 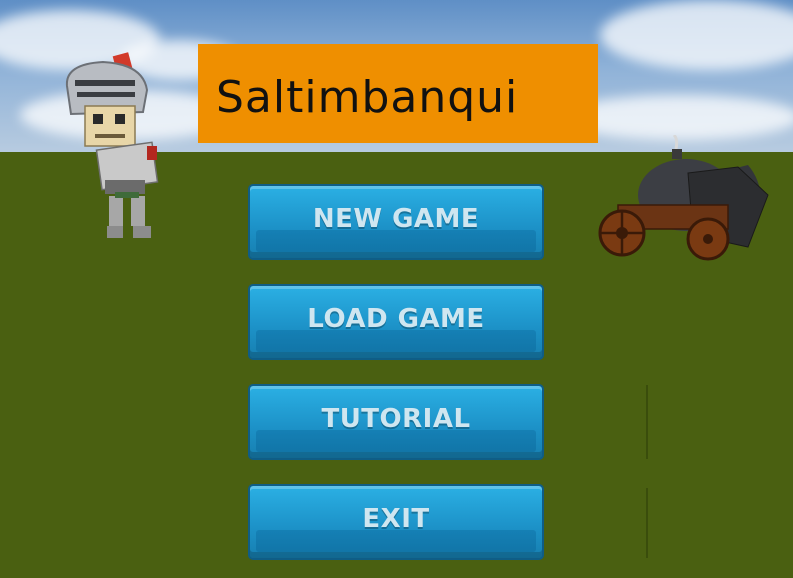 What do you see at coordinates (696, 35) in the screenshot?
I see `cloud` at bounding box center [696, 35].